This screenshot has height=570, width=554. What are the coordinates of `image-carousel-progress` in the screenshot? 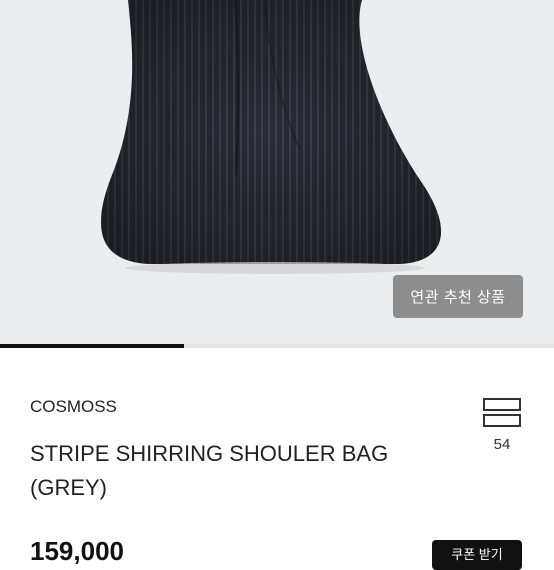 It's located at (277, 346).